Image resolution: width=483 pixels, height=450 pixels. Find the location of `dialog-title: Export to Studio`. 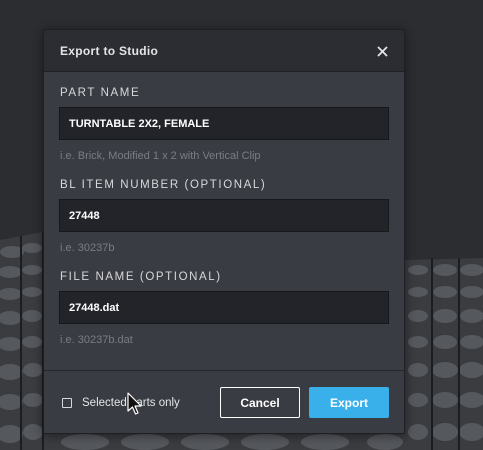

dialog-title: Export to Studio is located at coordinates (109, 51).